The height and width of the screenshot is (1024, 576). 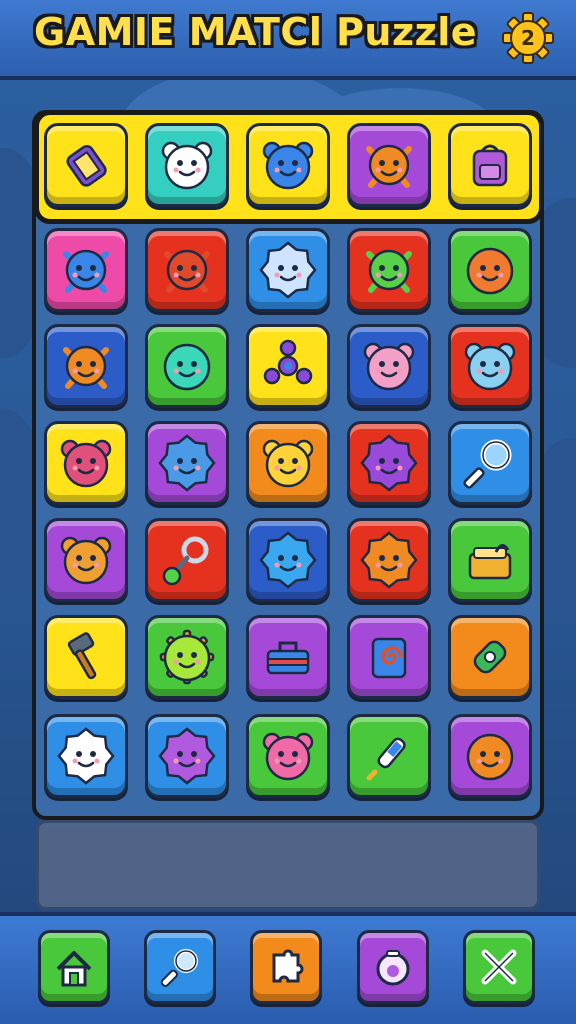 I want to click on bottle-icon, so click(x=490, y=657).